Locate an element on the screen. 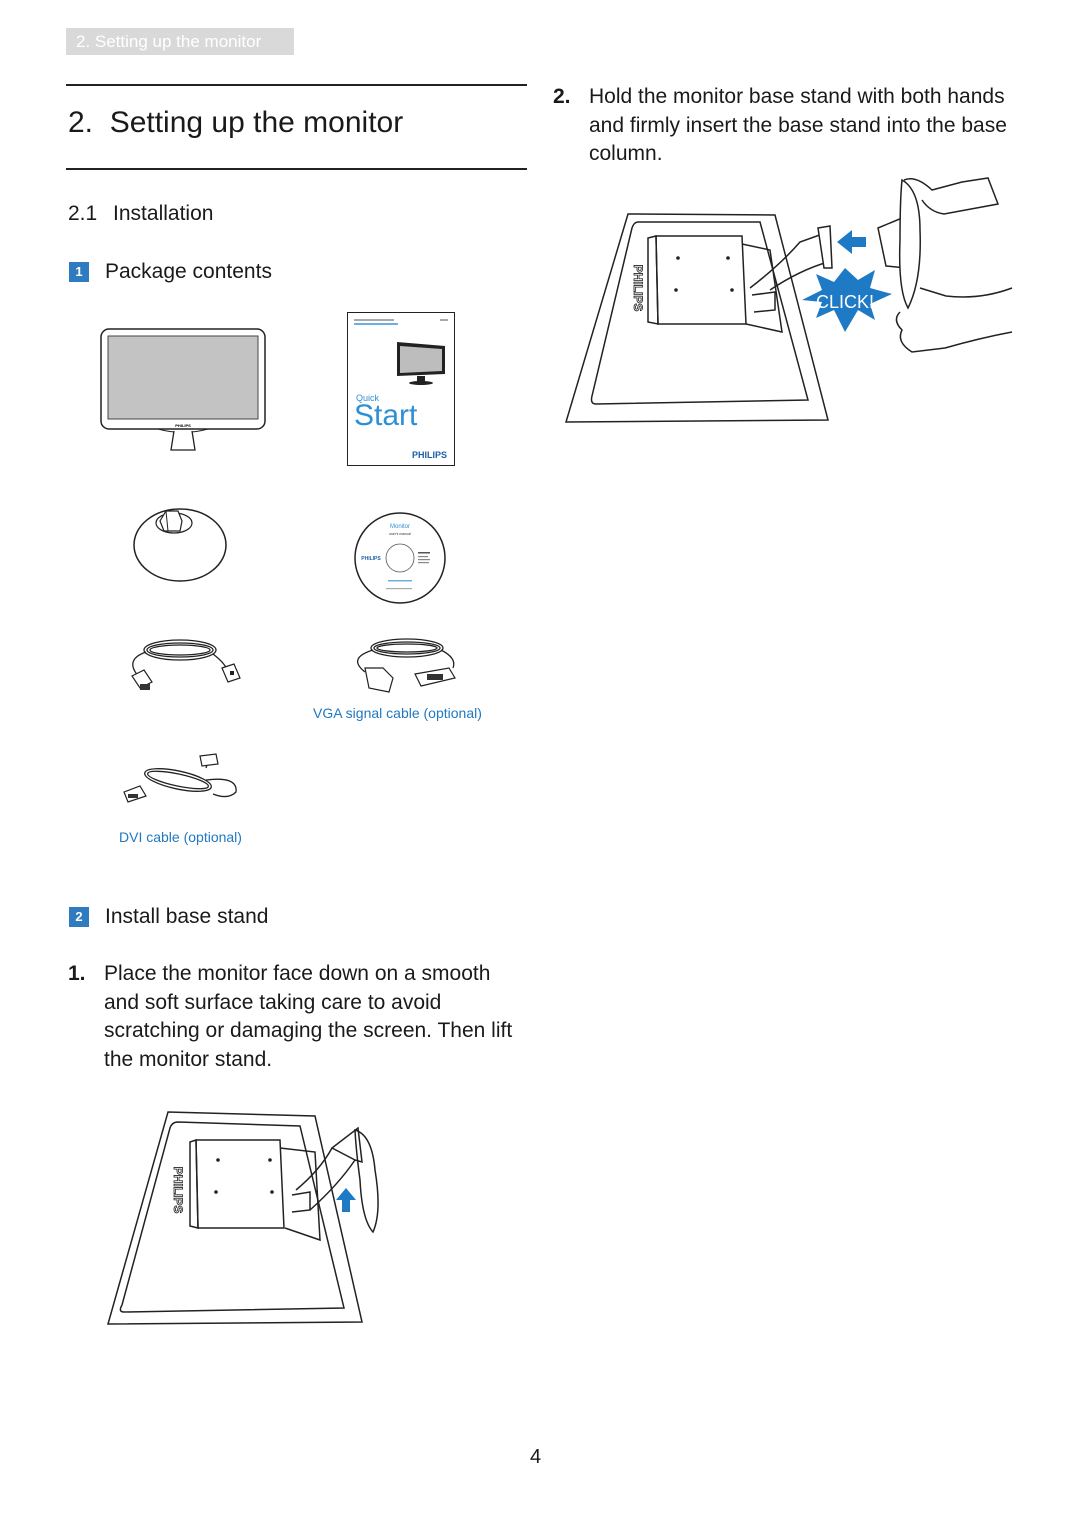  guide-monitor-image is located at coordinates (421, 363).